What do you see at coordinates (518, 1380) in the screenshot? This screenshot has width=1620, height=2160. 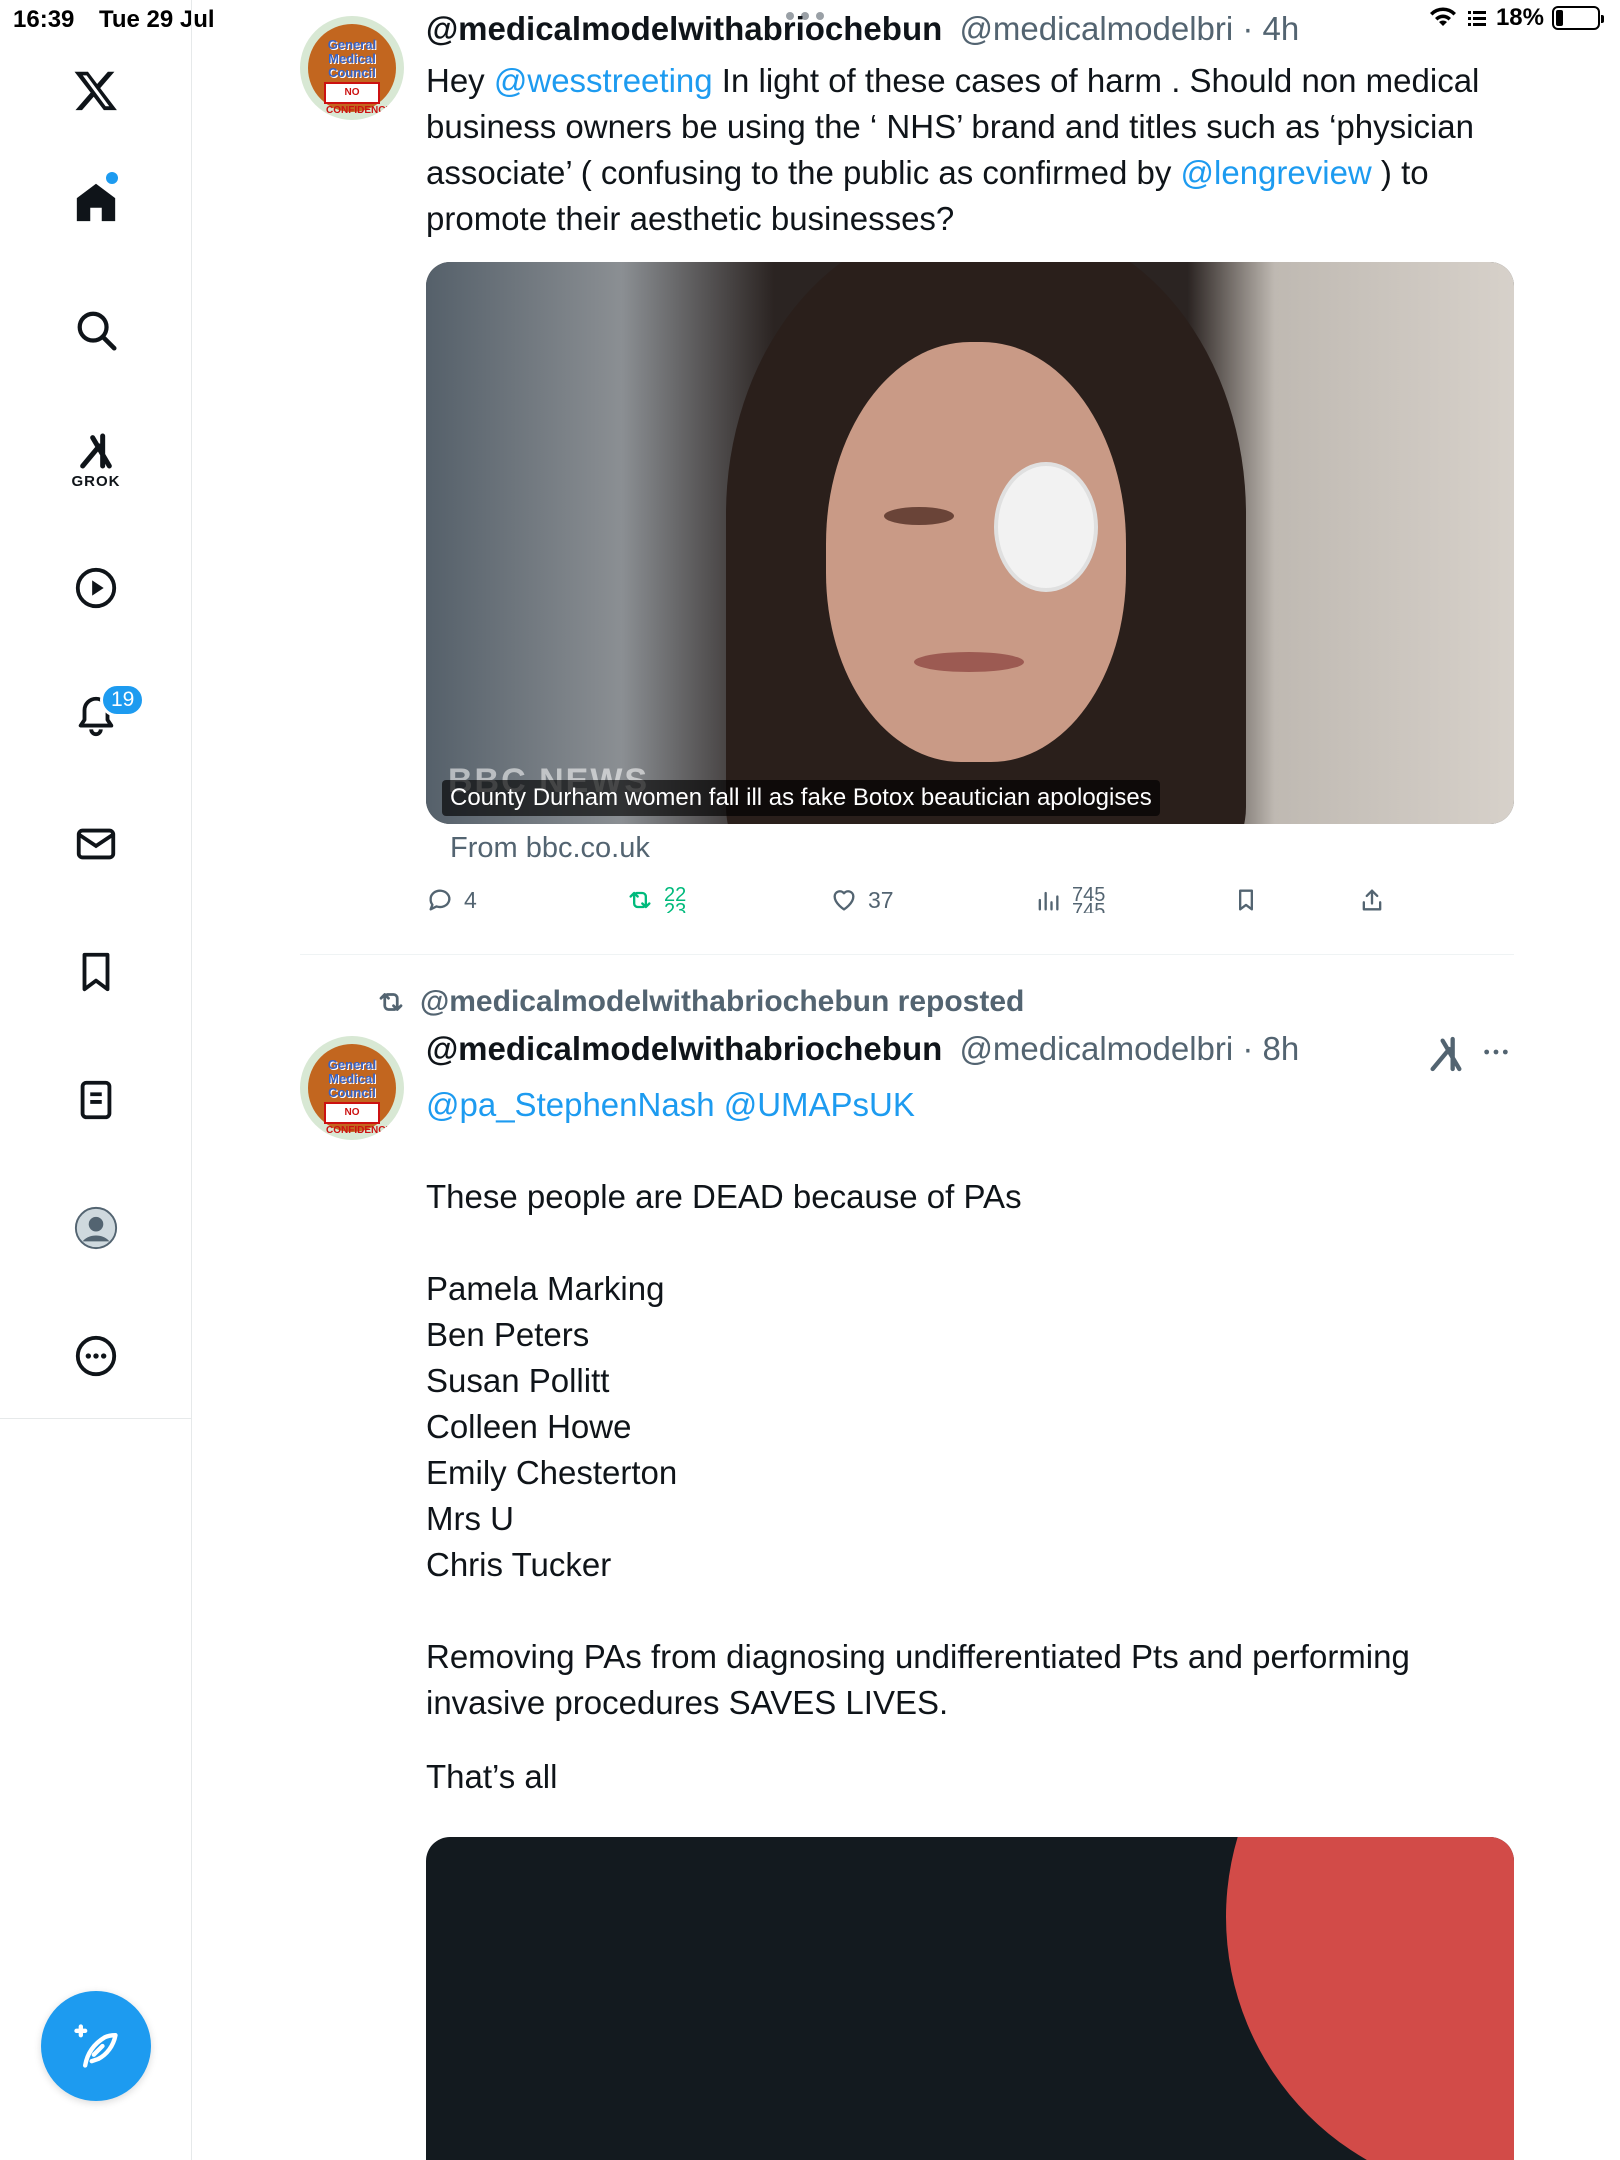 I see `victim-name: Susan Pollitt` at bounding box center [518, 1380].